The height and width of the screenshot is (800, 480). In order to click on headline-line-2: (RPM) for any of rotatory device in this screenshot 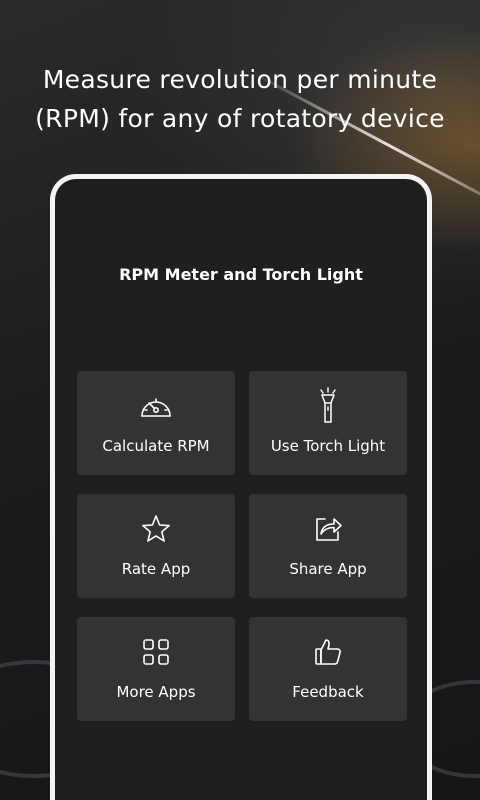, I will do `click(240, 118)`.